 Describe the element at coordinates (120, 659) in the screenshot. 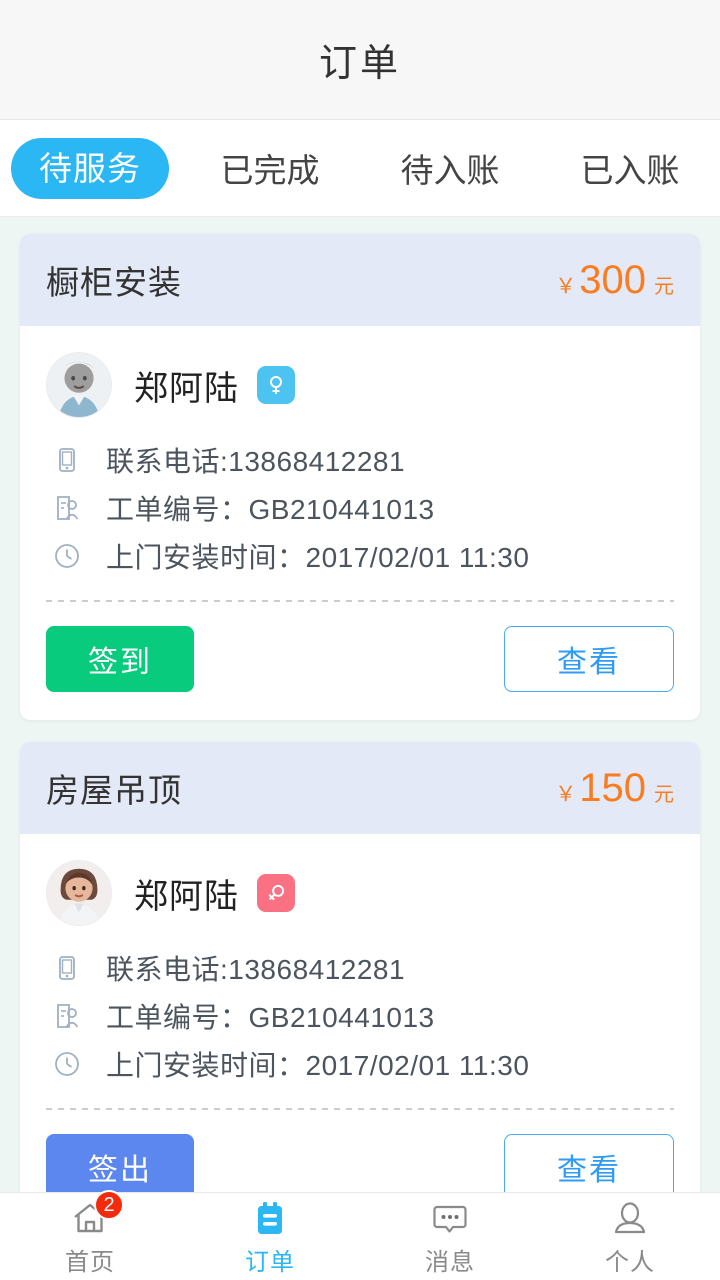

I see `check-in-button: 签到` at that location.